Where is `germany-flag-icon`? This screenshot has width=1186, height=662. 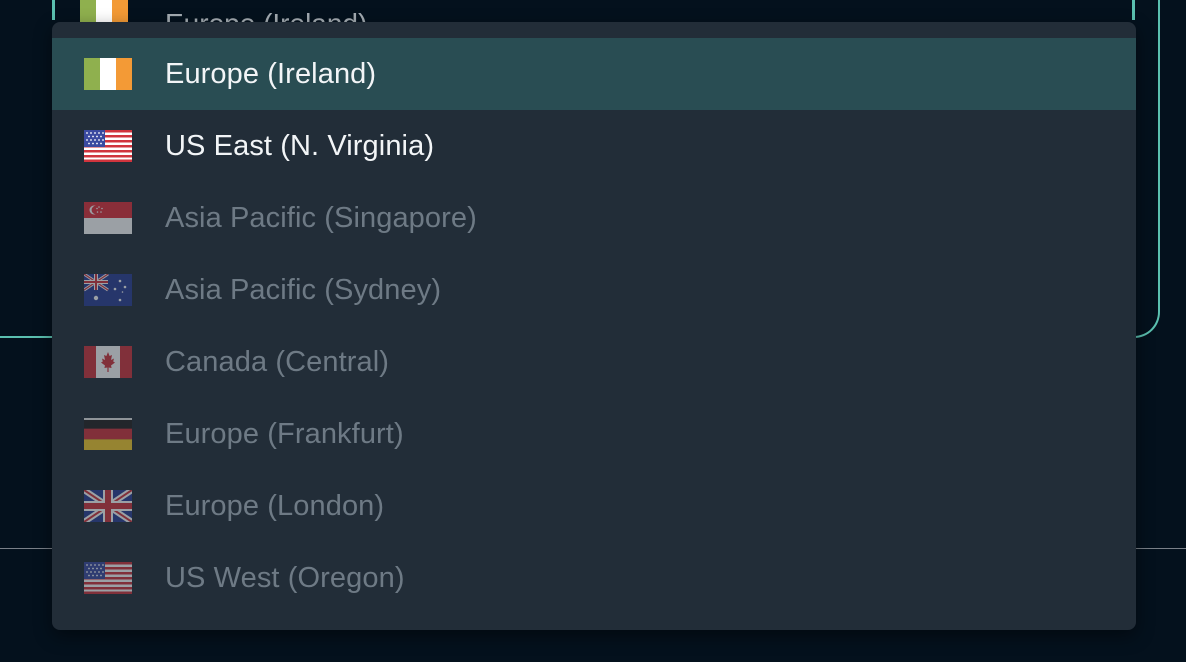 germany-flag-icon is located at coordinates (108, 434).